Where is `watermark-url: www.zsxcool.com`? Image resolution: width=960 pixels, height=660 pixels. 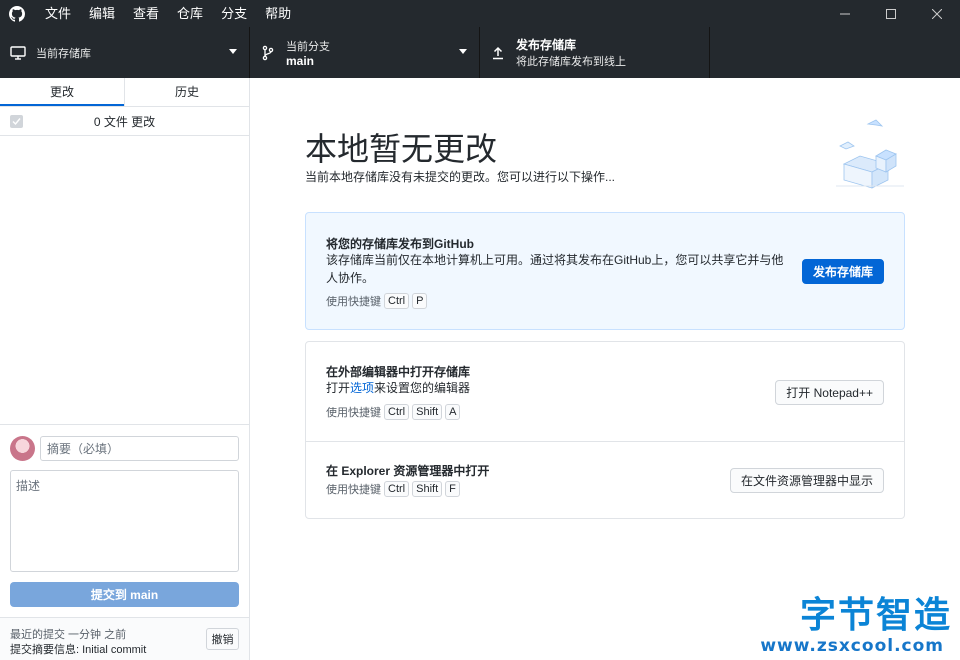 watermark-url: www.zsxcool.com is located at coordinates (852, 646).